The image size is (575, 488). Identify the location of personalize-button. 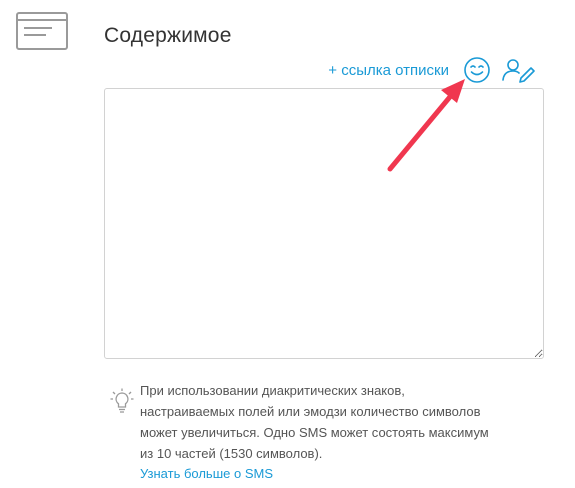
(518, 70).